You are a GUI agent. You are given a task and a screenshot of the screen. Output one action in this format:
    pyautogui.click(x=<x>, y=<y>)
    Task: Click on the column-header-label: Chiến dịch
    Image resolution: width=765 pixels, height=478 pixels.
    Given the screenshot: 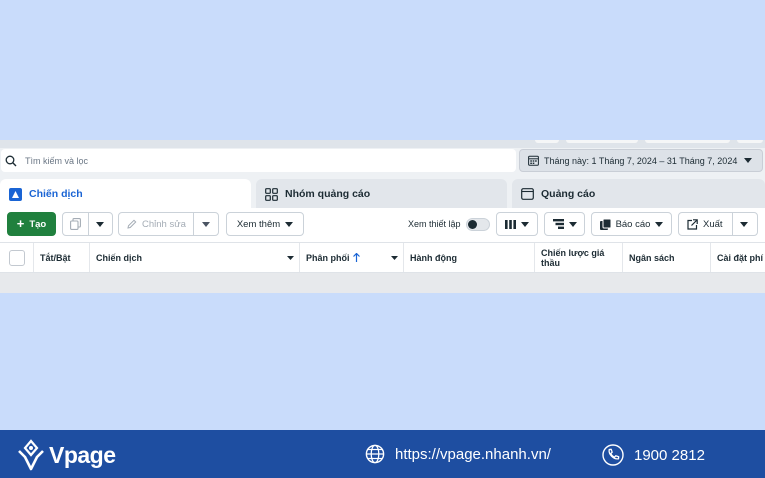 What is the action you would take?
    pyautogui.click(x=119, y=257)
    